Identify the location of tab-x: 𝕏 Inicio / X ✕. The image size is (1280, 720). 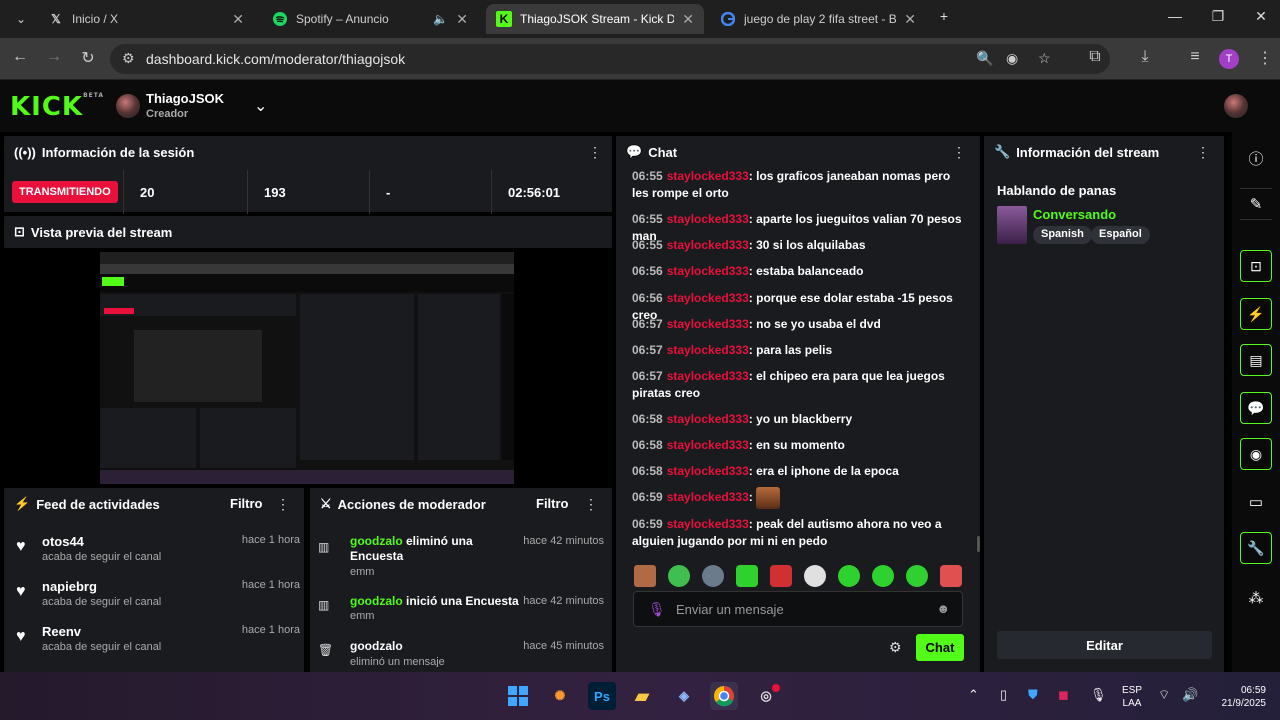
(146, 19).